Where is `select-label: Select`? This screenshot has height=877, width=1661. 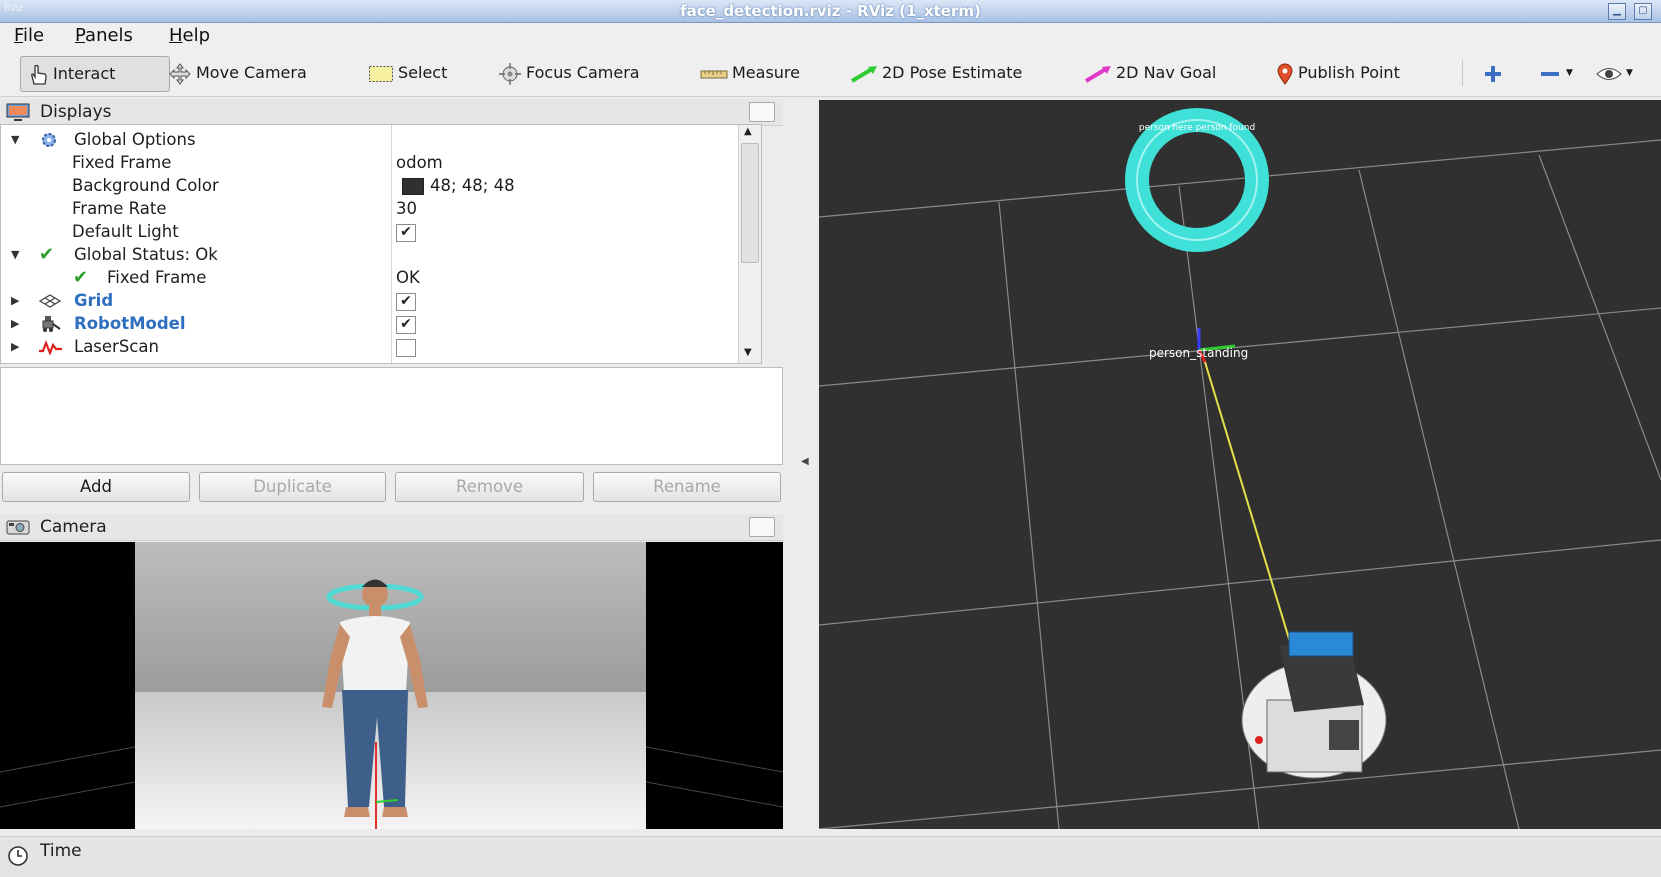
select-label: Select is located at coordinates (423, 72).